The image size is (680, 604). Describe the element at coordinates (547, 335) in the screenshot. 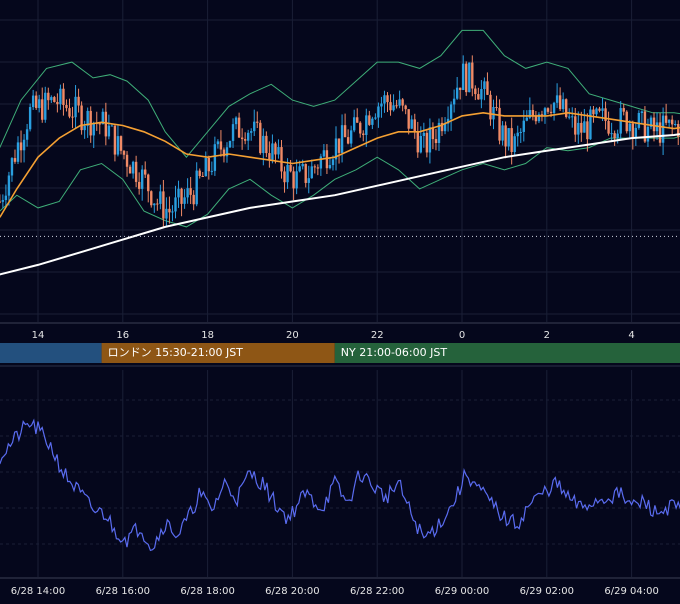

I see `price-x-tick-label: 2` at that location.